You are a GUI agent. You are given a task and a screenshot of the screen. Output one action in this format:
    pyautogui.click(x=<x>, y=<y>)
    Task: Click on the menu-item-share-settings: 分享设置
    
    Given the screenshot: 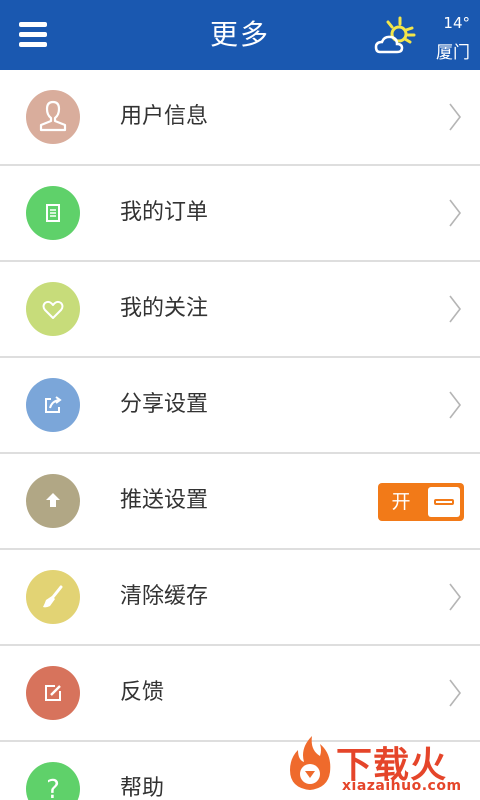 What is the action you would take?
    pyautogui.click(x=240, y=406)
    